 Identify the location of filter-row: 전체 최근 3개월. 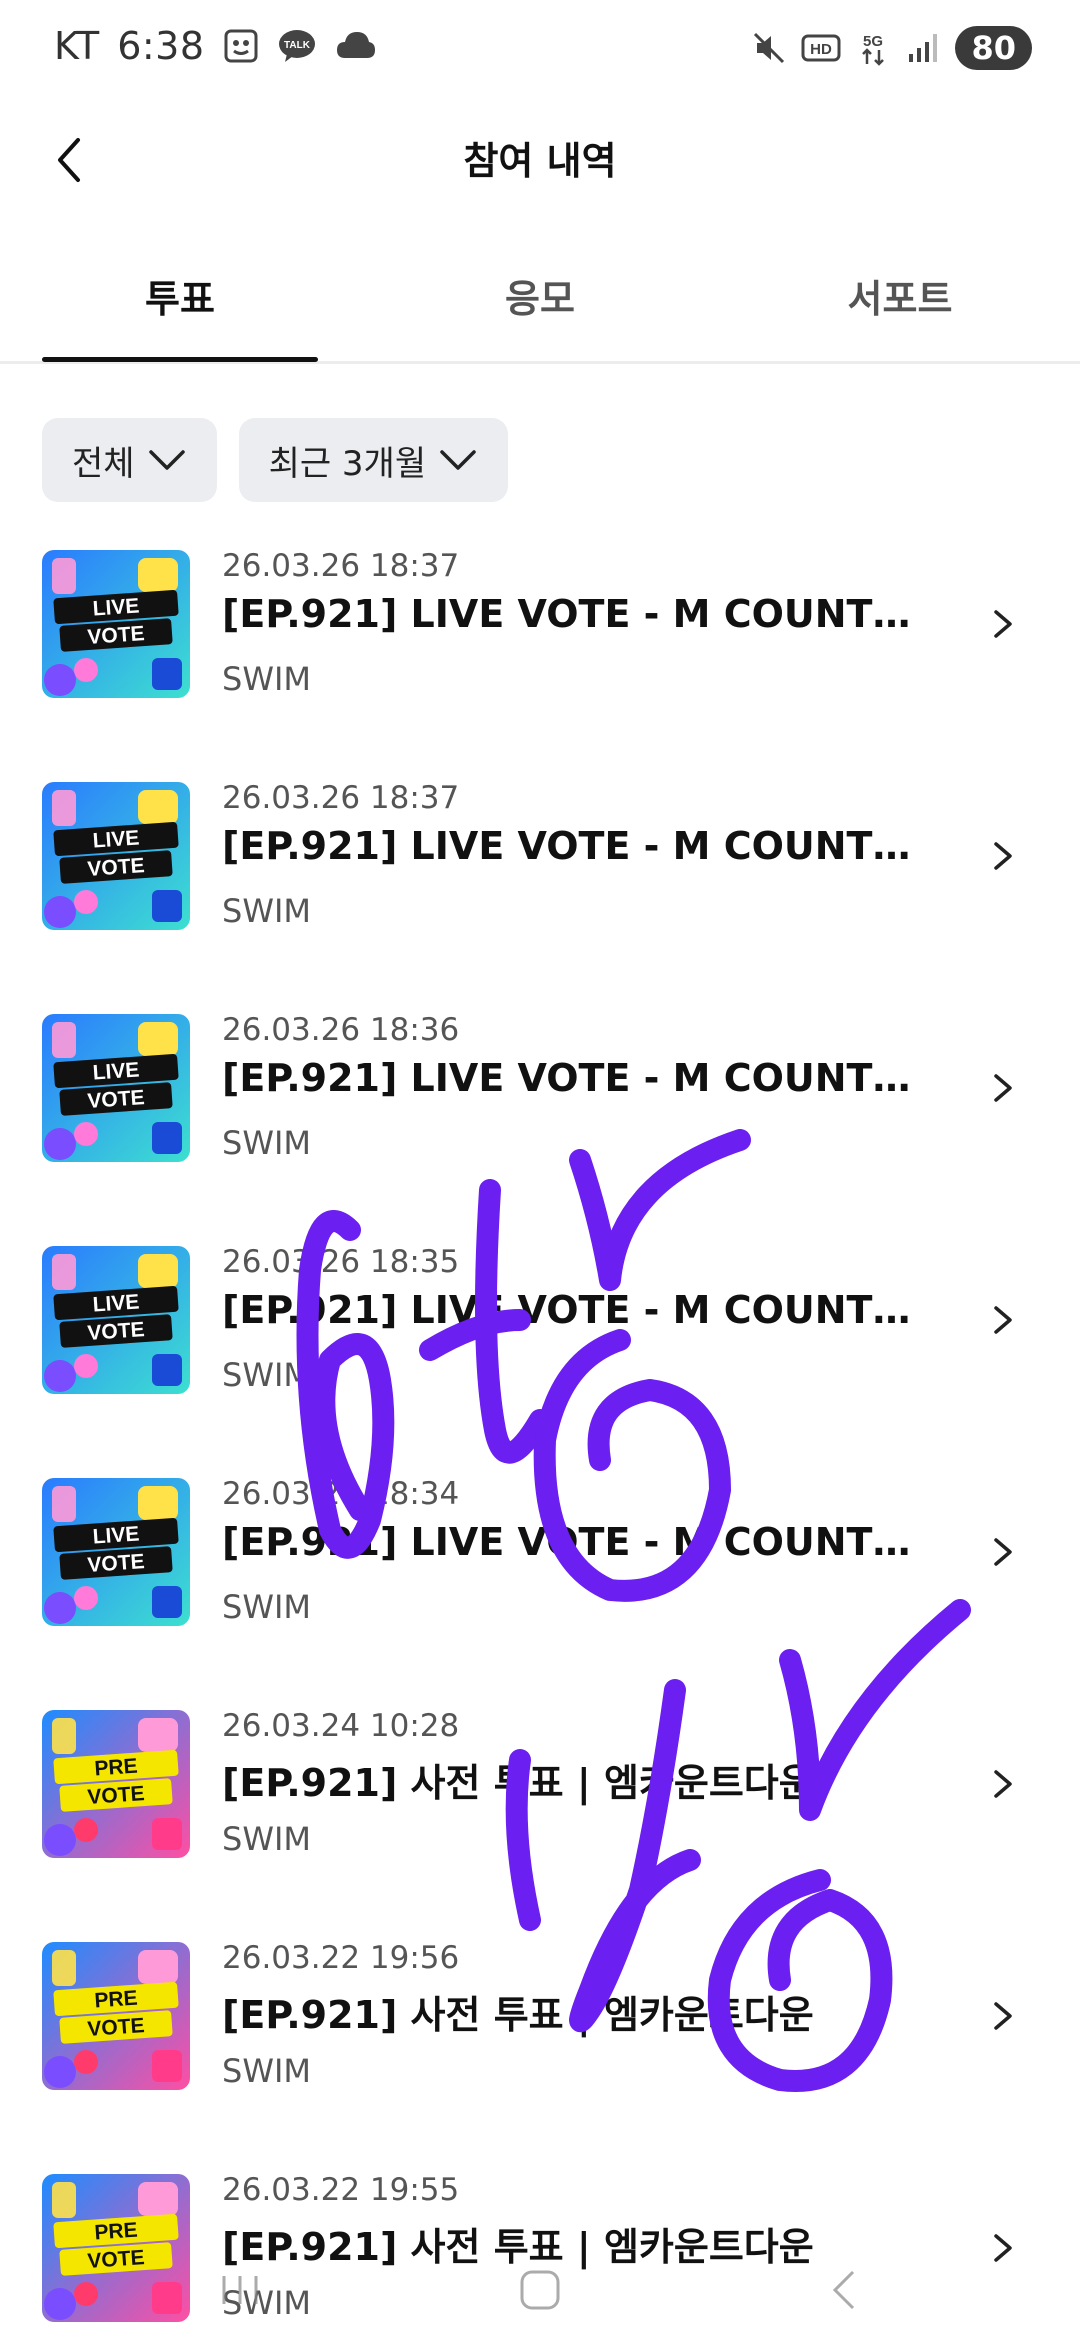
(275, 460).